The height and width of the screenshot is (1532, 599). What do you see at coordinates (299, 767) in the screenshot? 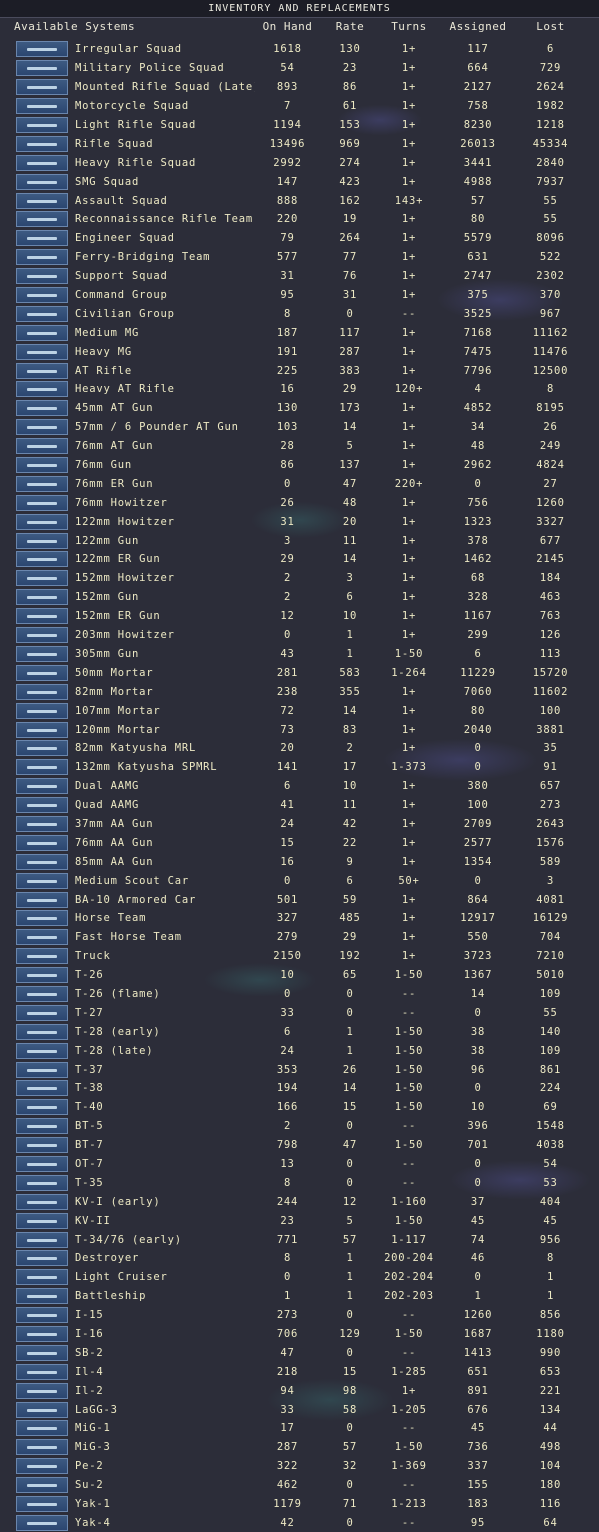
I see `table-row: 132mm Katyusha SPMRL 141 17 1-373 0 91` at bounding box center [299, 767].